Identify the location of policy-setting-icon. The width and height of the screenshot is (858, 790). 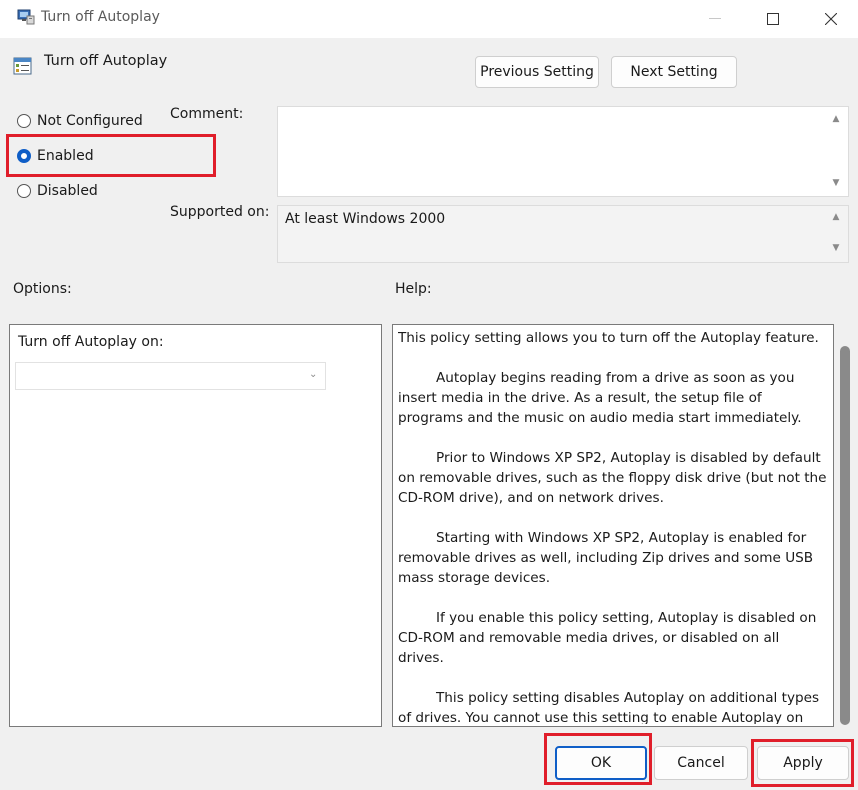
(23, 66).